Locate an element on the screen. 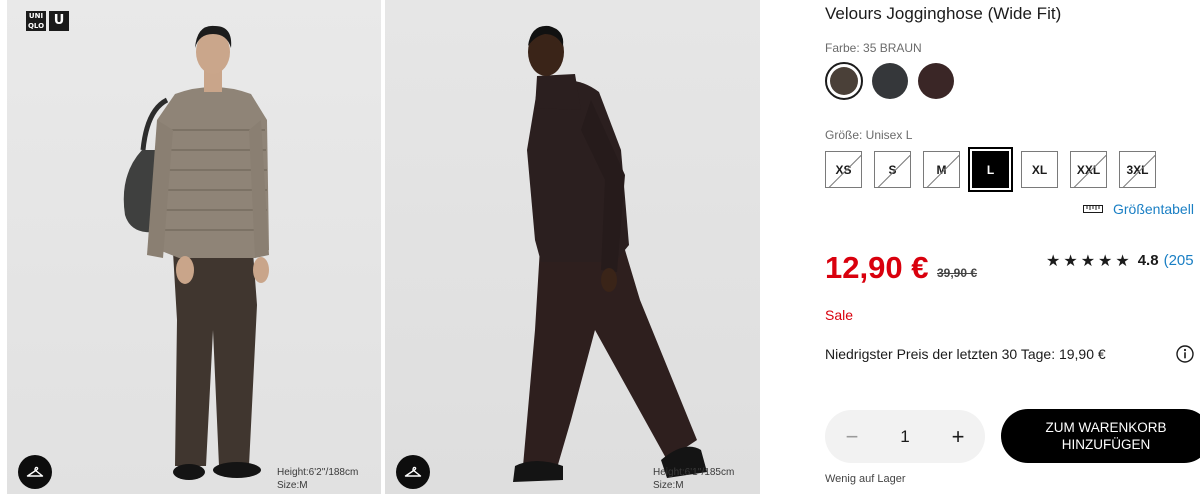  uniqlo-wordmark: UNI QLO is located at coordinates (36, 21).